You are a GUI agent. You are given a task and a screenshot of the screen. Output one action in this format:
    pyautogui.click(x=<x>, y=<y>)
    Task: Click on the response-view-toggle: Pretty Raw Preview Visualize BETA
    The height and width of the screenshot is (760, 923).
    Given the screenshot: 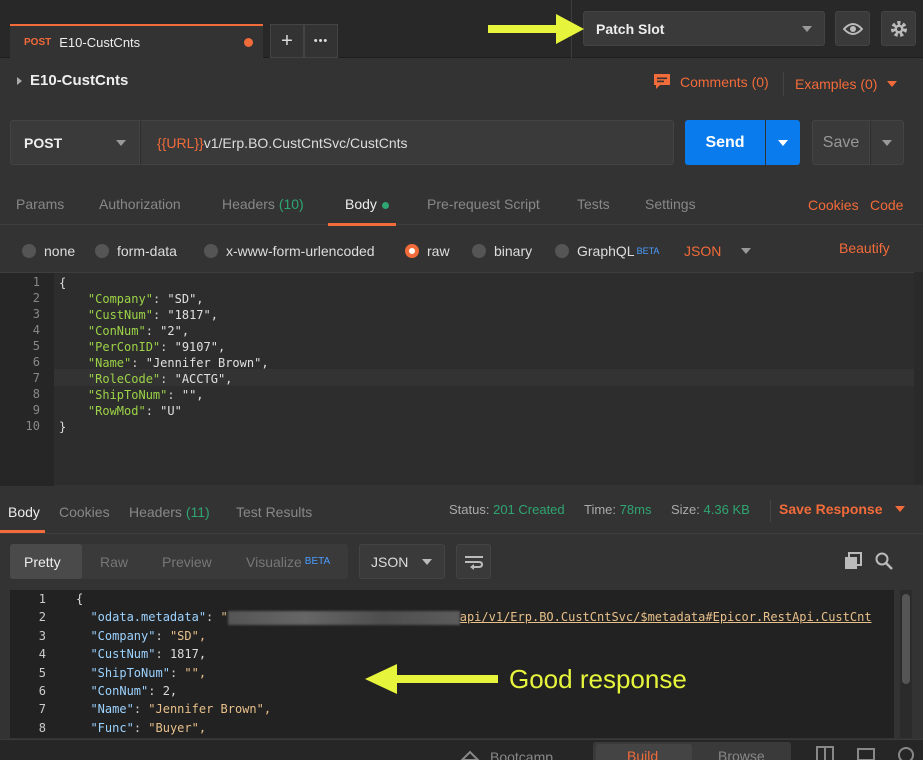 What is the action you would take?
    pyautogui.click(x=179, y=561)
    